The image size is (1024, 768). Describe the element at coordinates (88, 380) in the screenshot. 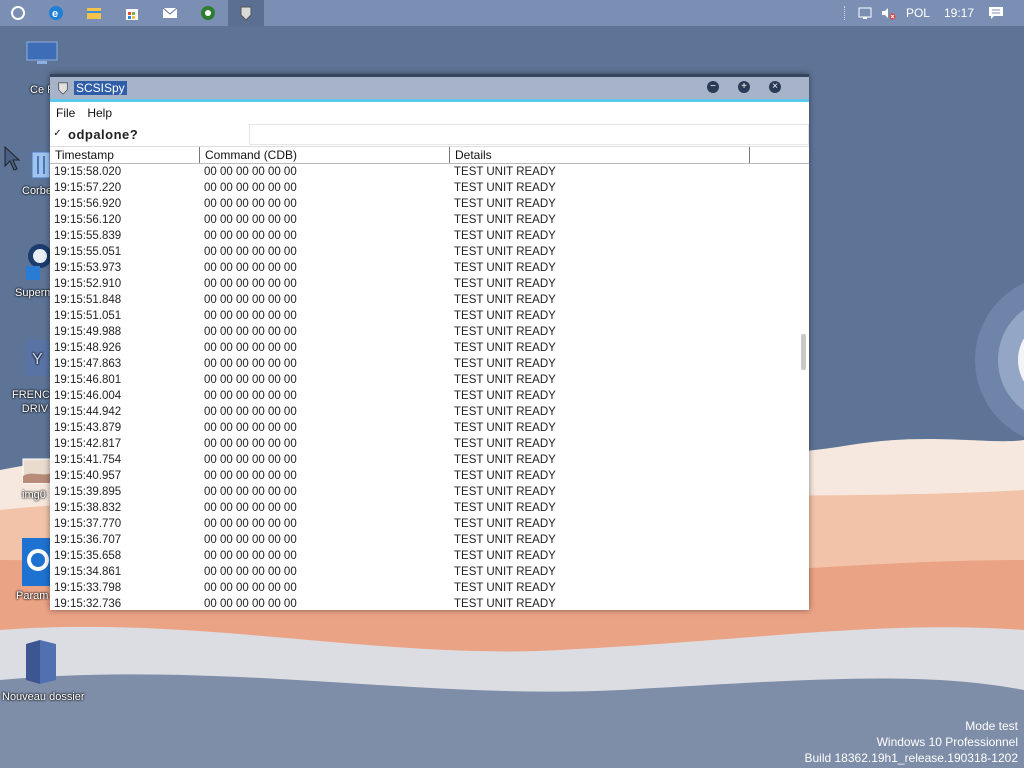

I see `timestamp-cell: 19:15:46.801` at that location.